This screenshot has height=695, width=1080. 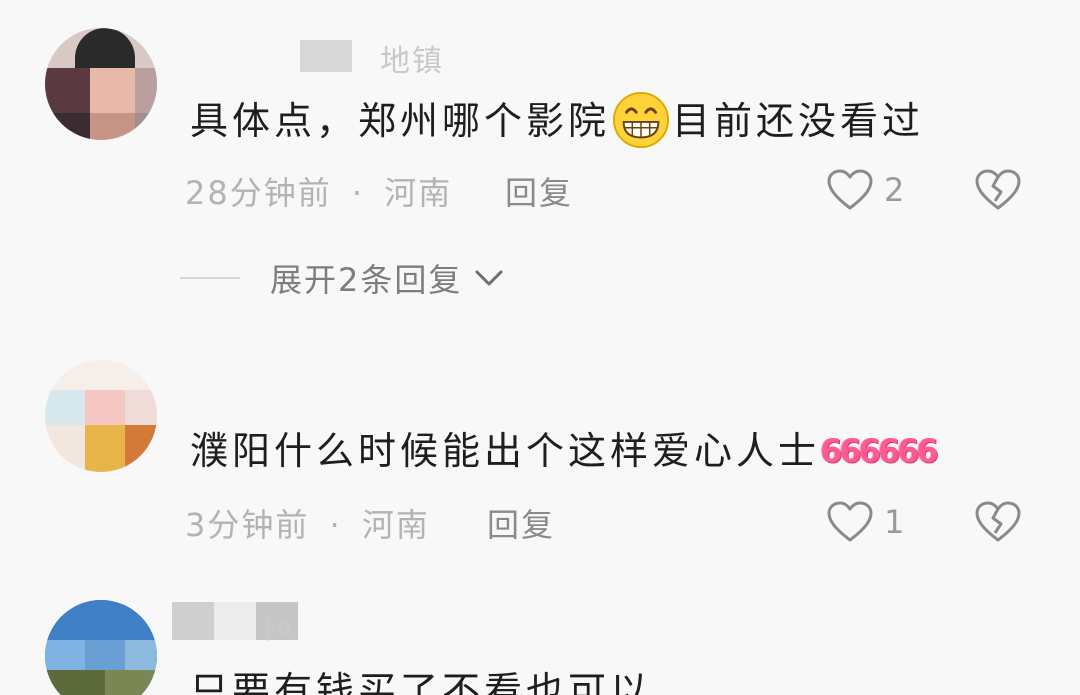 I want to click on like-button: 2, so click(x=865, y=190).